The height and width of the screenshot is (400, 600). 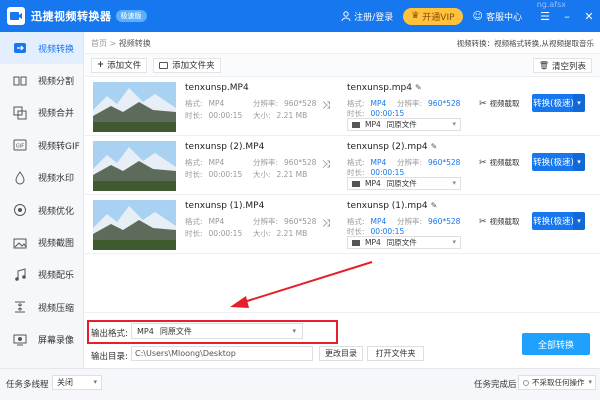 I want to click on breadcrumb-current: 视频转换, so click(x=134, y=43).